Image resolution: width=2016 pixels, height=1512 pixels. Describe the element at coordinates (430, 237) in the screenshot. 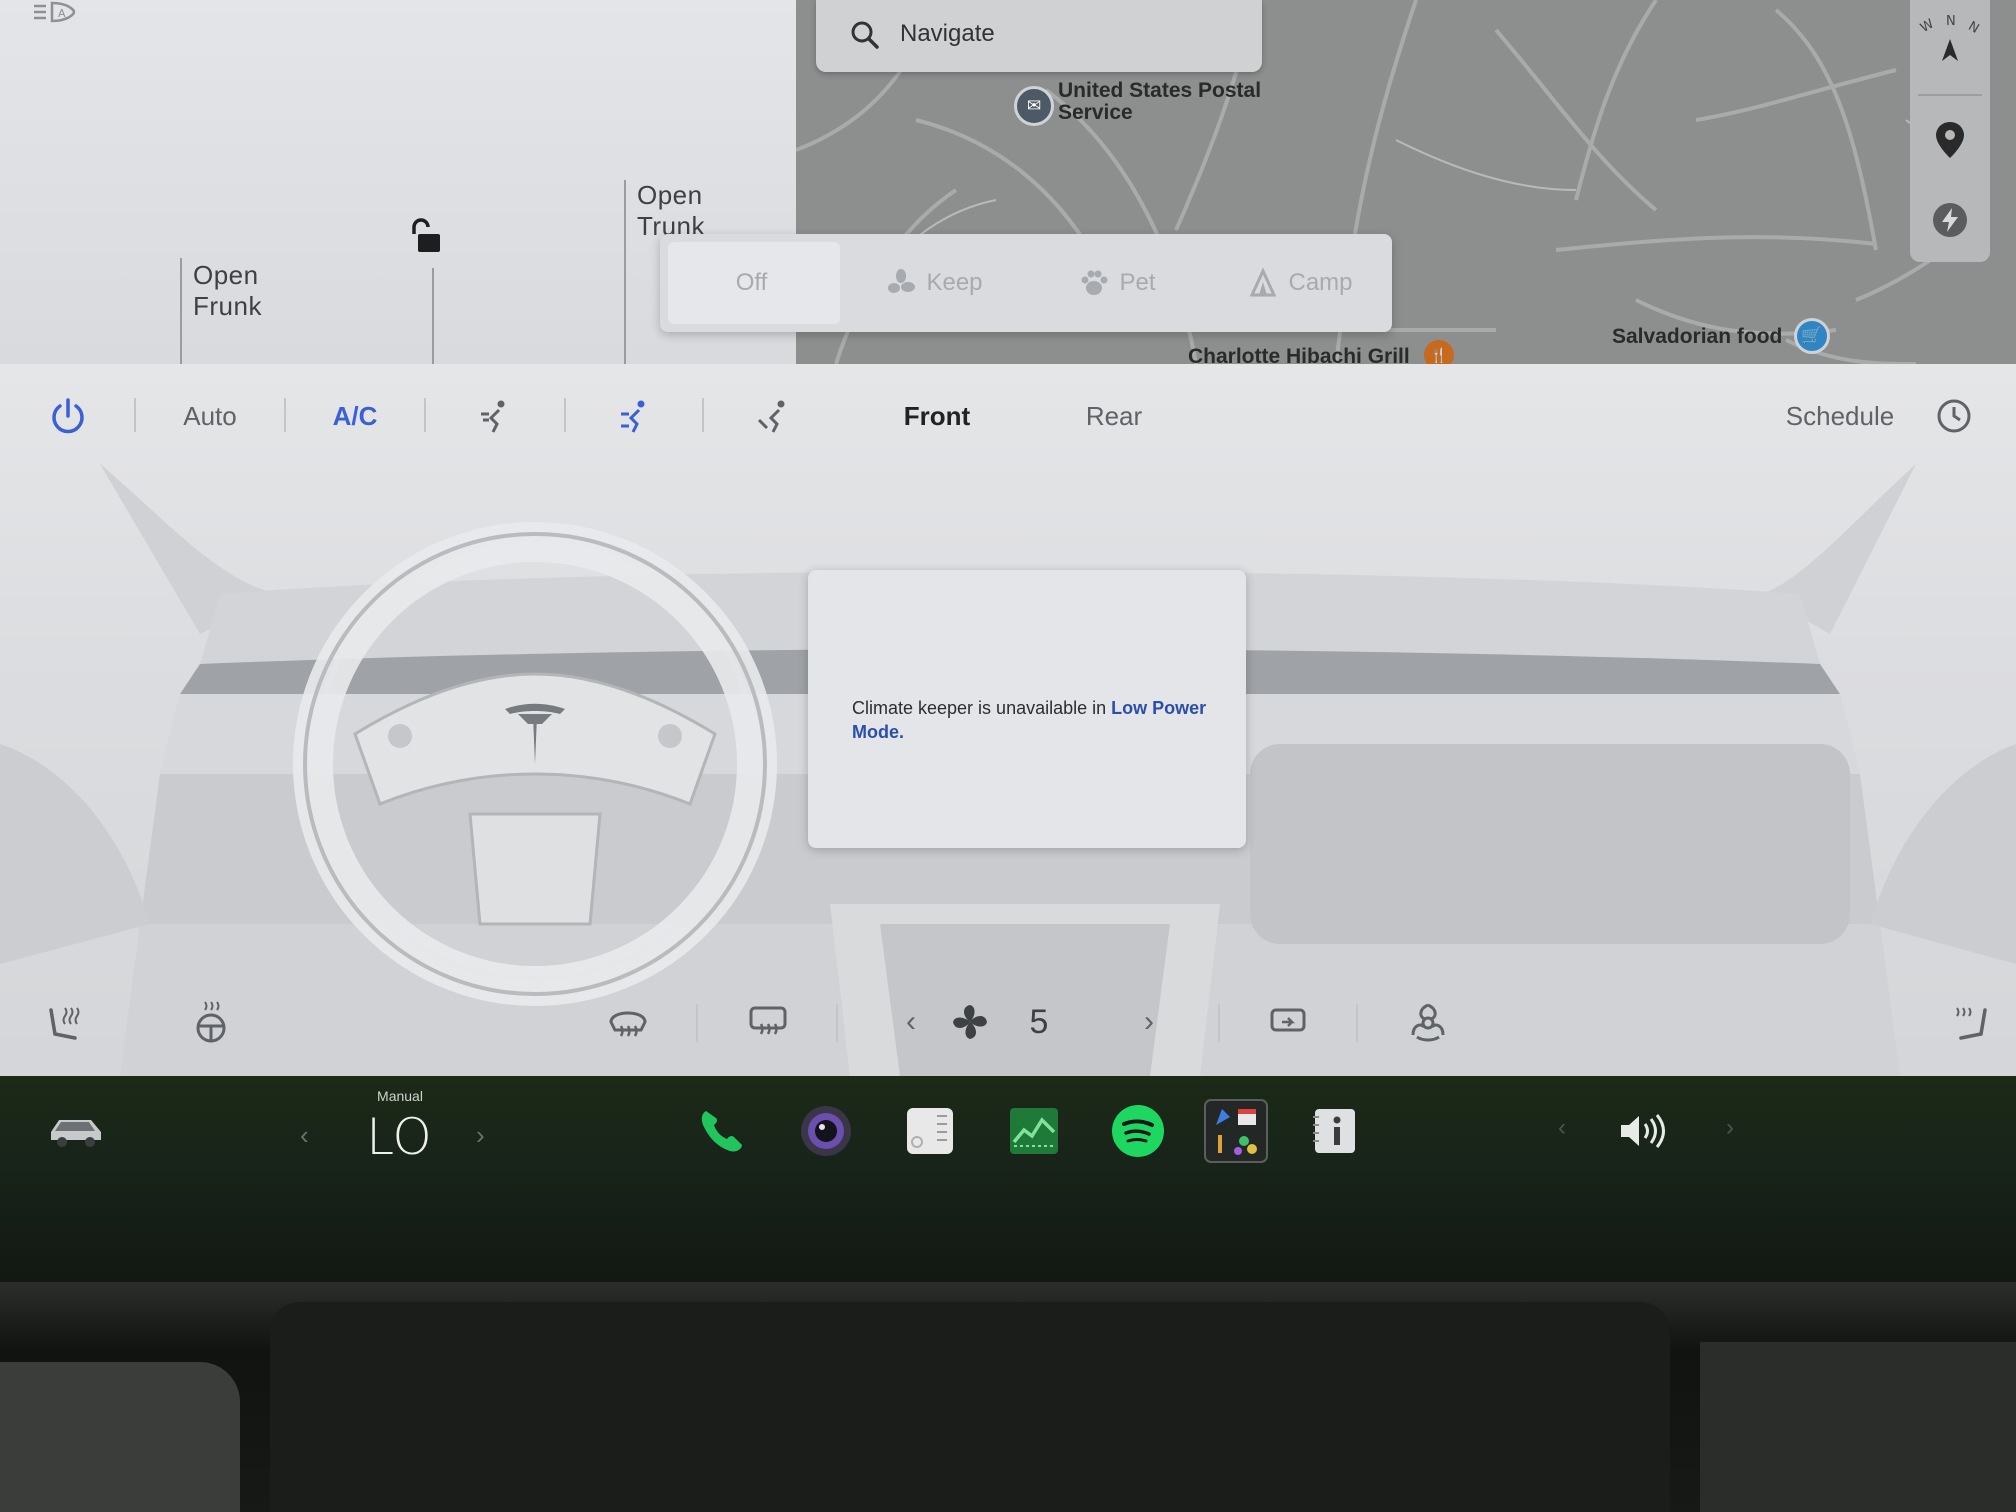

I see `unlocked-lock-icon` at that location.